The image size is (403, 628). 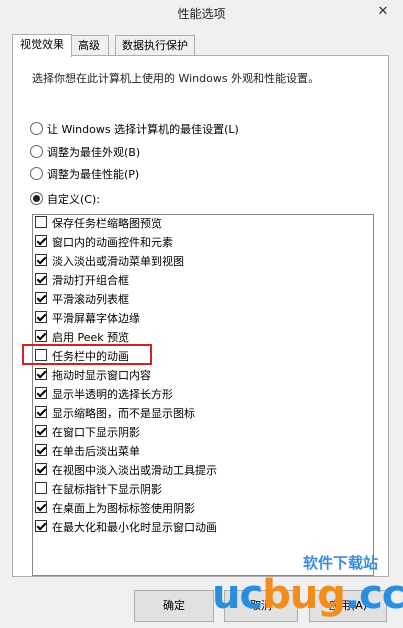 I want to click on radio-best-appearance: 调整为最佳外观(B), so click(x=85, y=153).